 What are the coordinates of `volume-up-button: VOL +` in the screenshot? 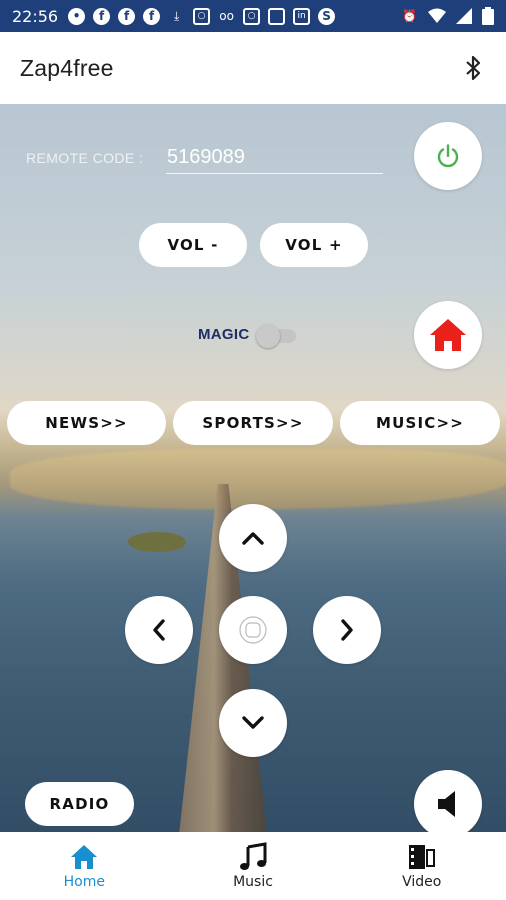 It's located at (314, 245).